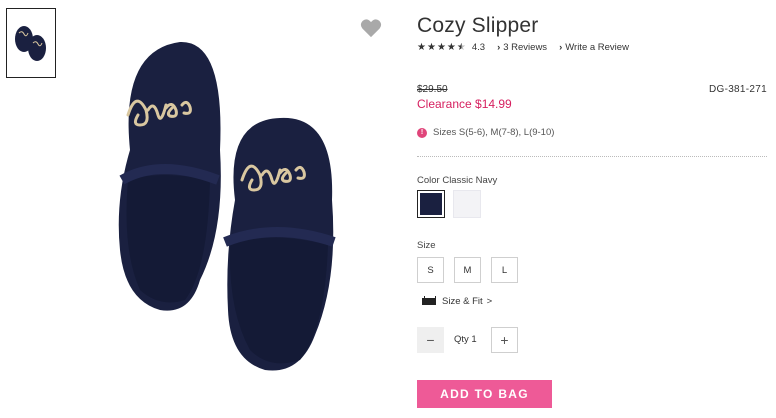 This screenshot has width=776, height=418. I want to click on alert-circle-icon: !, so click(422, 132).